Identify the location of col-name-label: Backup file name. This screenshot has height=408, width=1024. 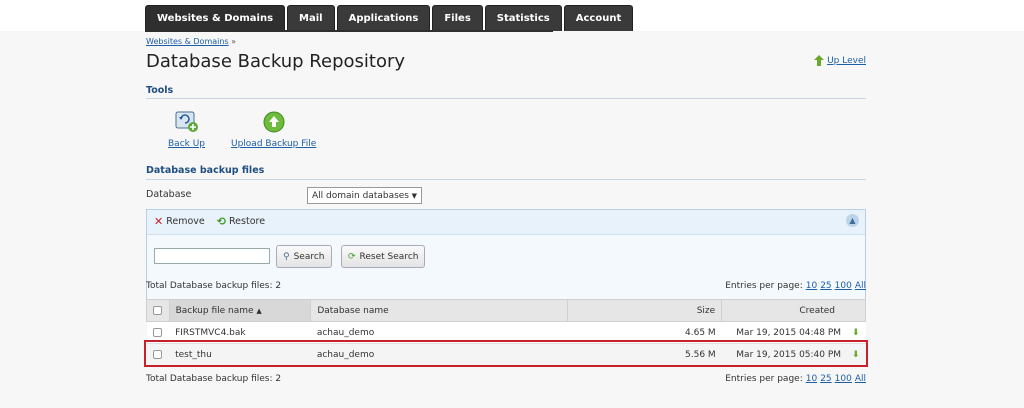
(214, 310).